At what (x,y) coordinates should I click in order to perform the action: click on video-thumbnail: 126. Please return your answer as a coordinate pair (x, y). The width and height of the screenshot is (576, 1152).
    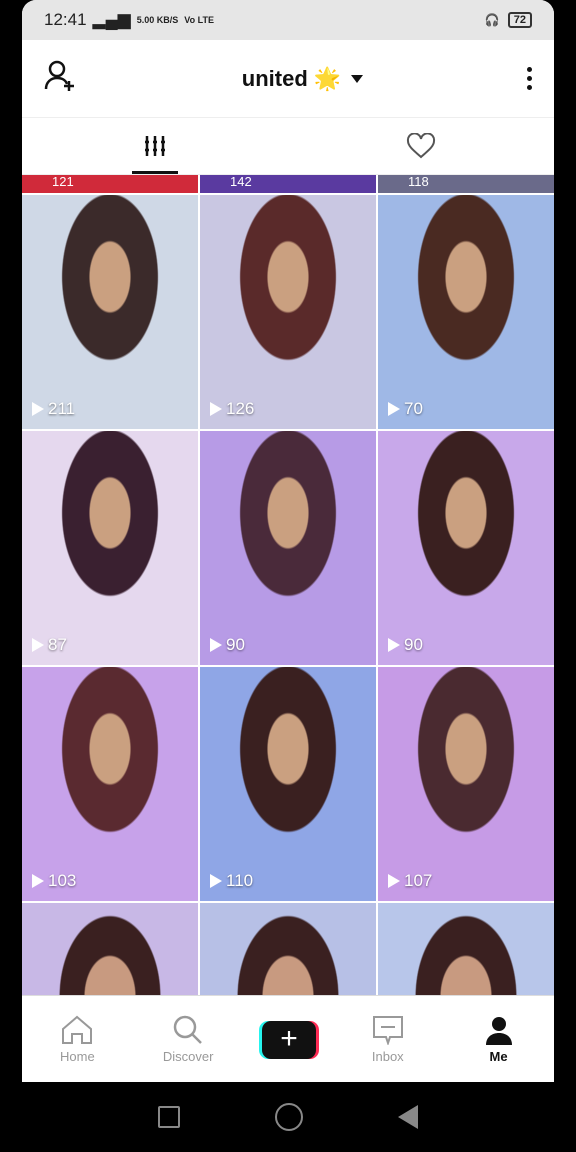
    Looking at the image, I should click on (288, 312).